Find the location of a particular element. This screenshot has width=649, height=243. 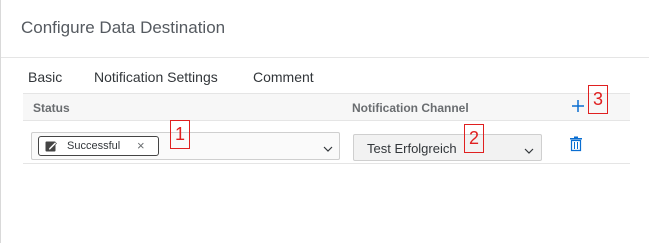

add-row-button is located at coordinates (578, 106).